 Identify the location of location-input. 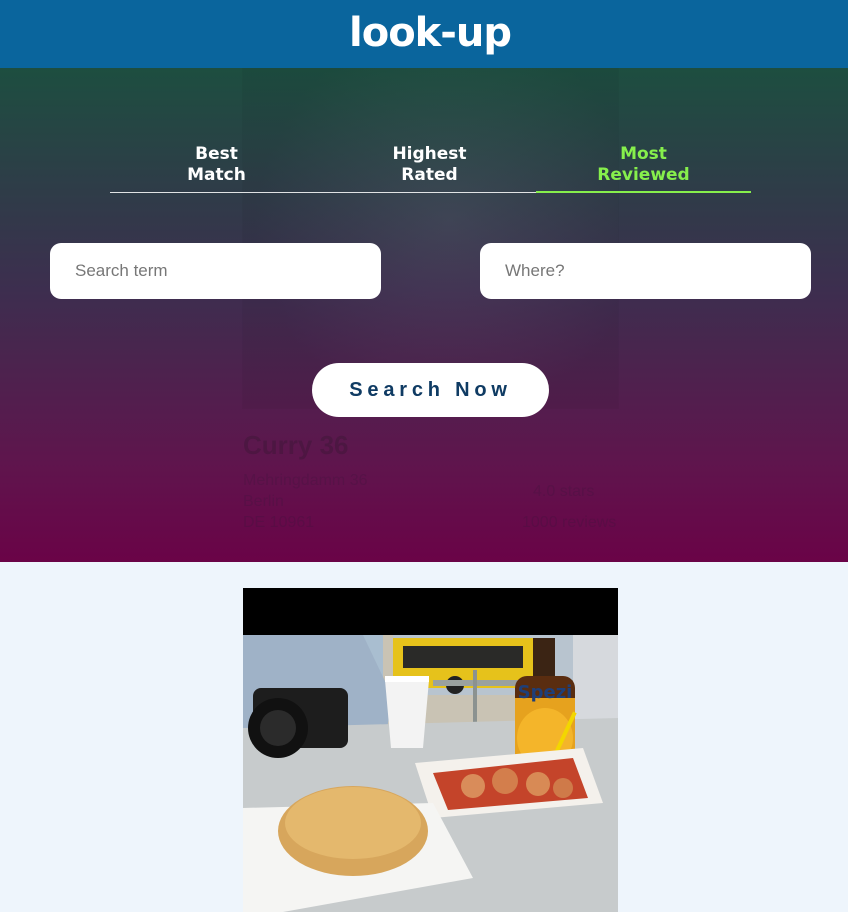
(645, 271).